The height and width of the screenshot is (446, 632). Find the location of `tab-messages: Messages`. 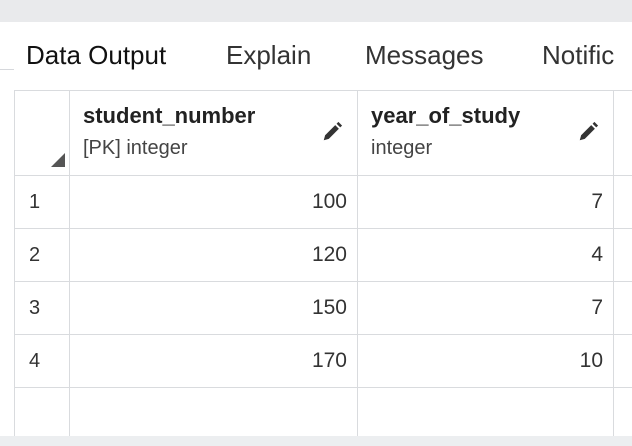

tab-messages: Messages is located at coordinates (424, 56).